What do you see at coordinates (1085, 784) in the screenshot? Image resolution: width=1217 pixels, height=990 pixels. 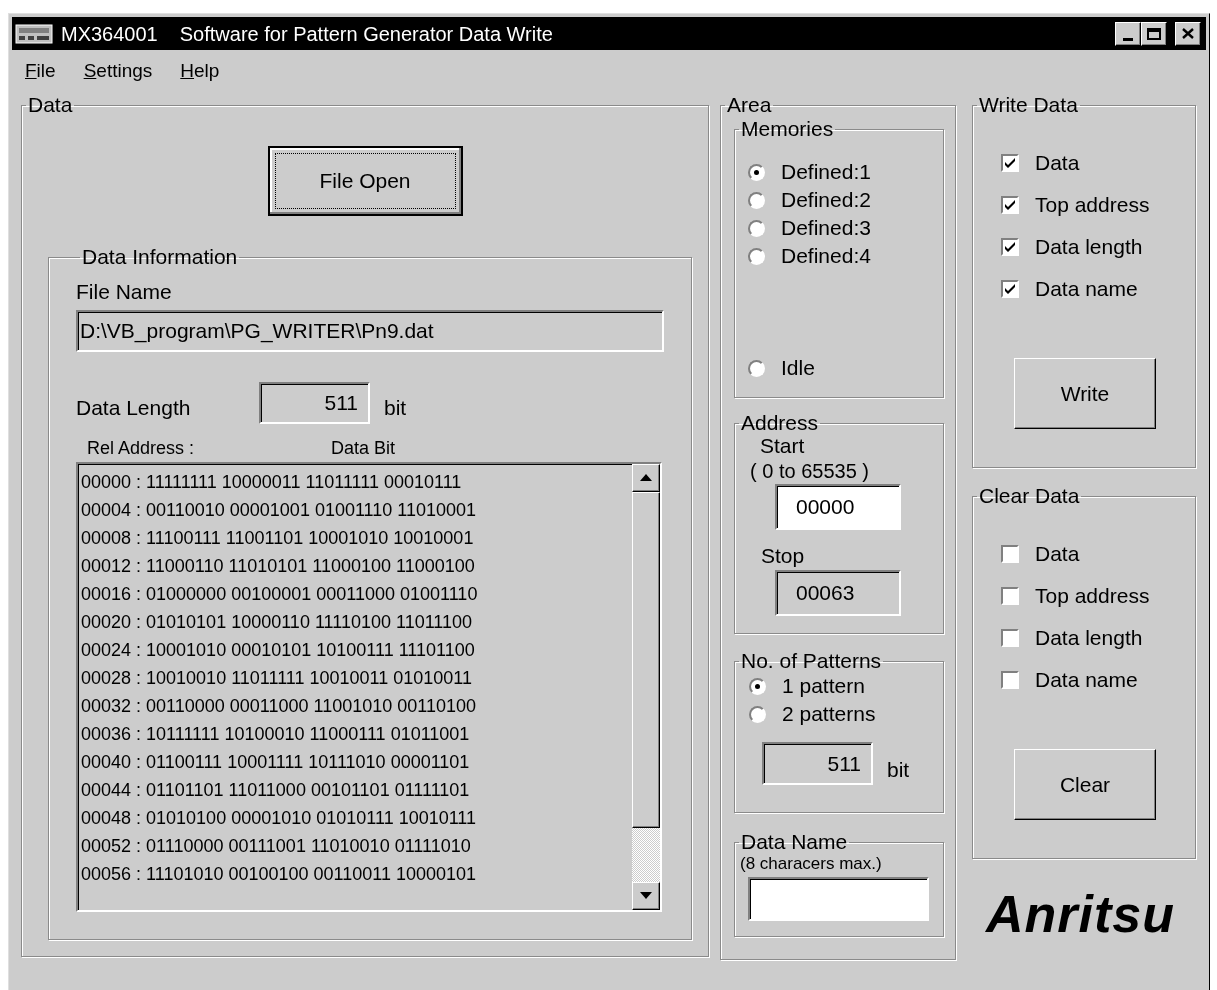 I see `clear-button: Clear` at bounding box center [1085, 784].